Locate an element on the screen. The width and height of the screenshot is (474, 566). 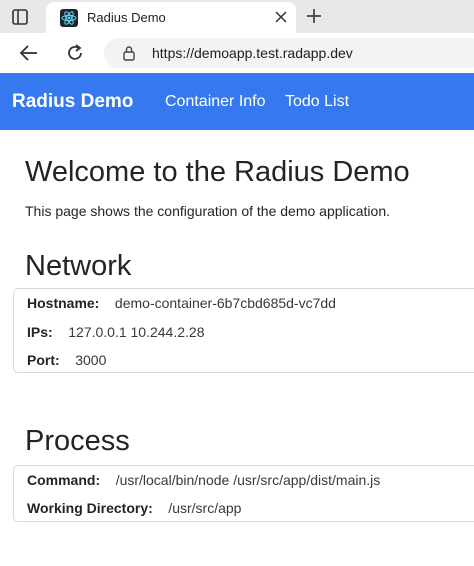
network-heading: Network is located at coordinates (78, 266).